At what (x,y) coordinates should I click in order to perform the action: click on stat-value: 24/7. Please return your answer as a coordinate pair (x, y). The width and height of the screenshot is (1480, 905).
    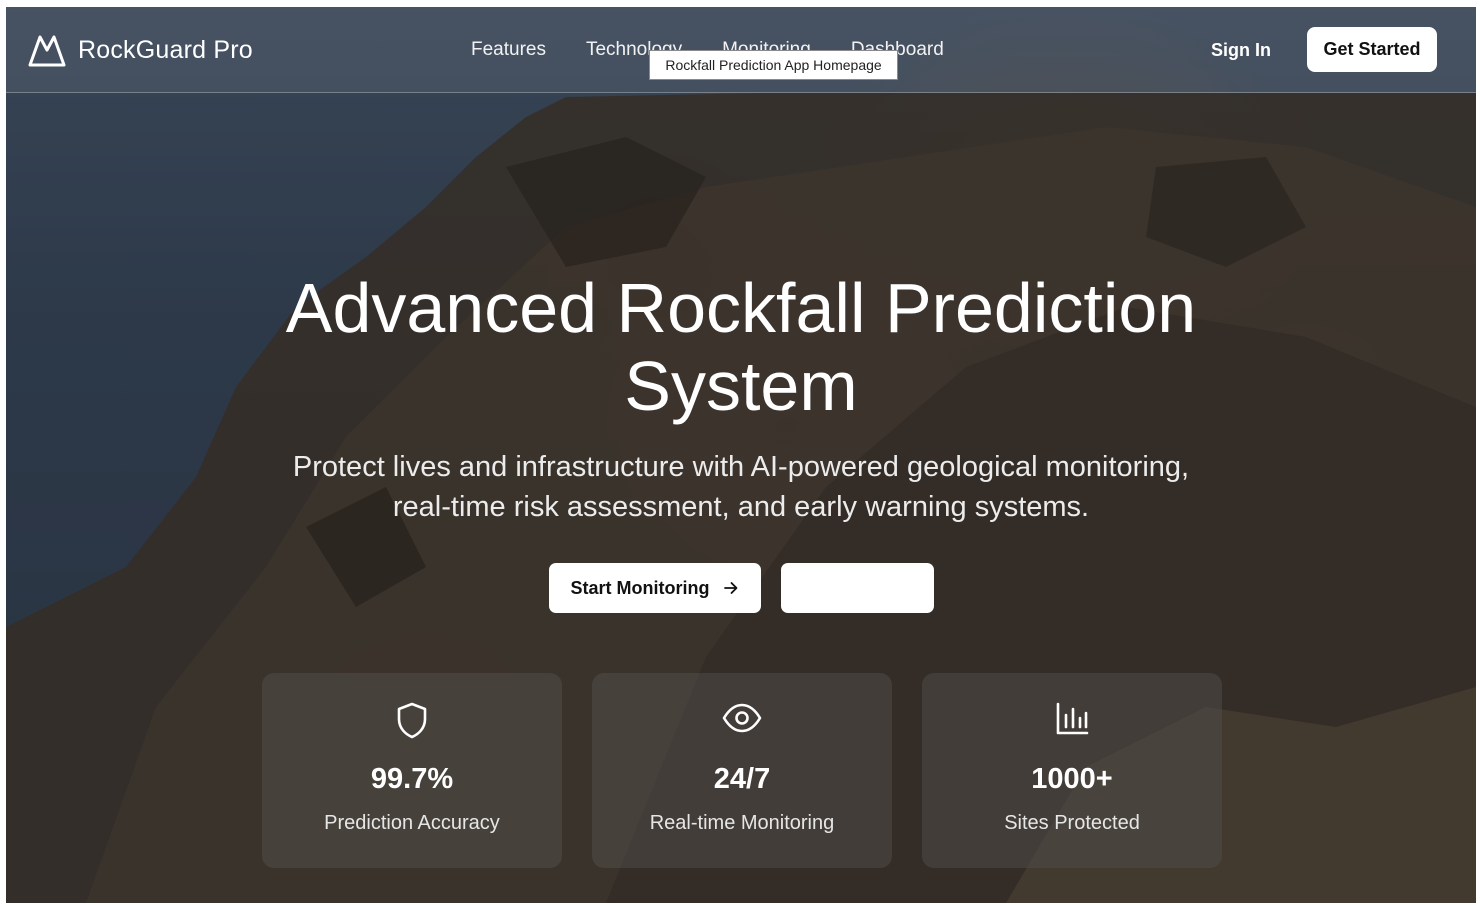
    Looking at the image, I should click on (742, 779).